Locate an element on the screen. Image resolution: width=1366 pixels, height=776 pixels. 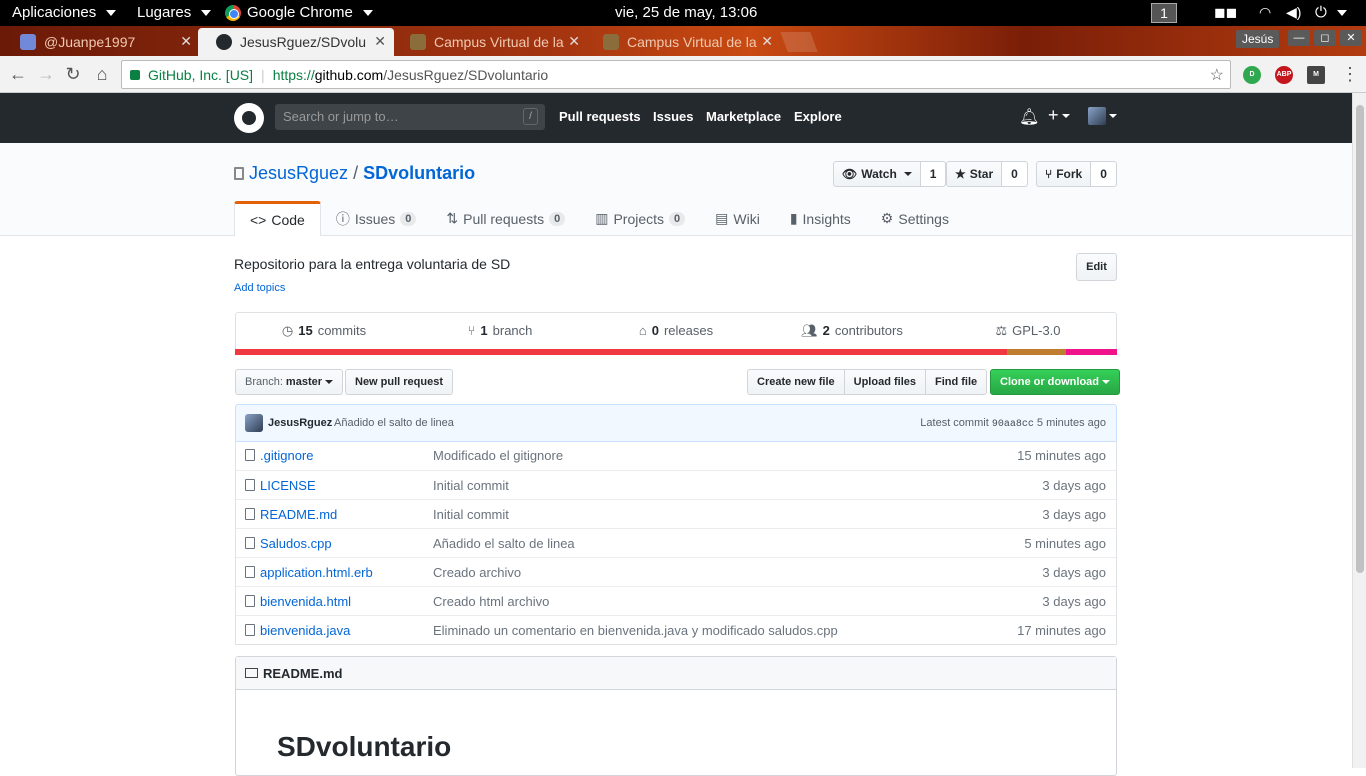
volume-icon: ◀) is located at coordinates (1293, 12).